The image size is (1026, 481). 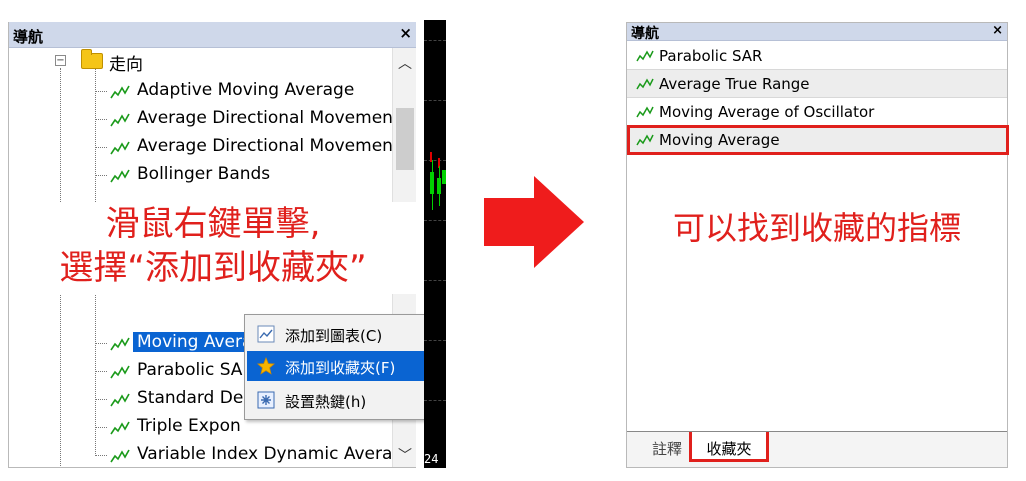 What do you see at coordinates (204, 174) in the screenshot?
I see `tree-item-label: Bollinger Bands` at bounding box center [204, 174].